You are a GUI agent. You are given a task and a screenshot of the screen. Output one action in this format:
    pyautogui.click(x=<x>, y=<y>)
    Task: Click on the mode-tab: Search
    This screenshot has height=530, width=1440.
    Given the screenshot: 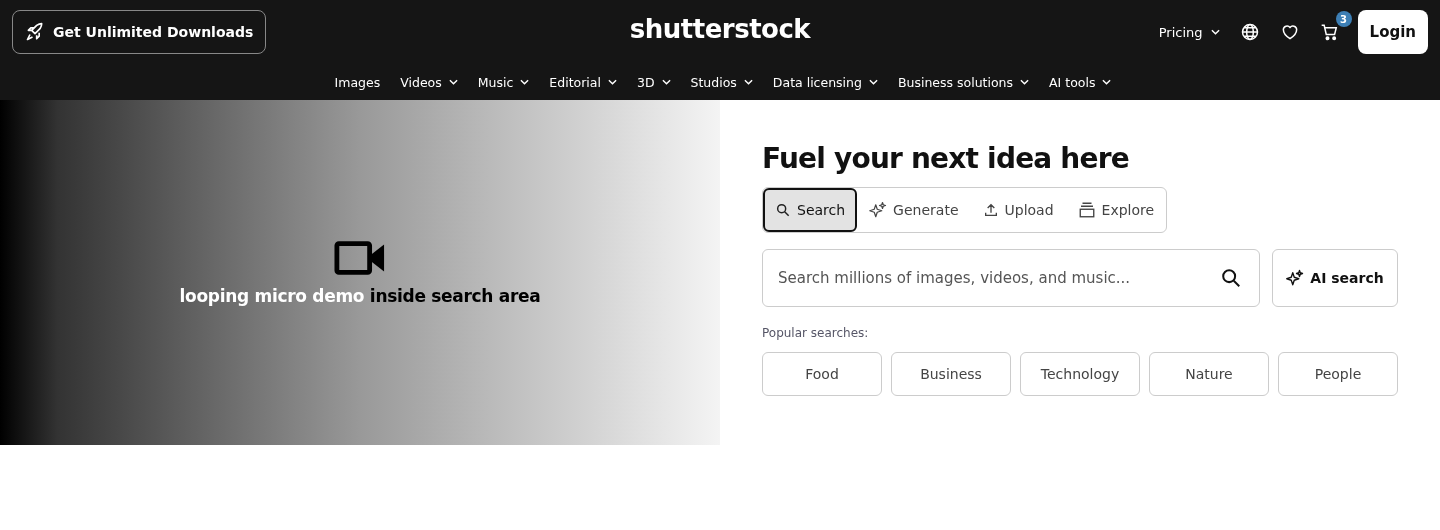 What is the action you would take?
    pyautogui.click(x=810, y=210)
    